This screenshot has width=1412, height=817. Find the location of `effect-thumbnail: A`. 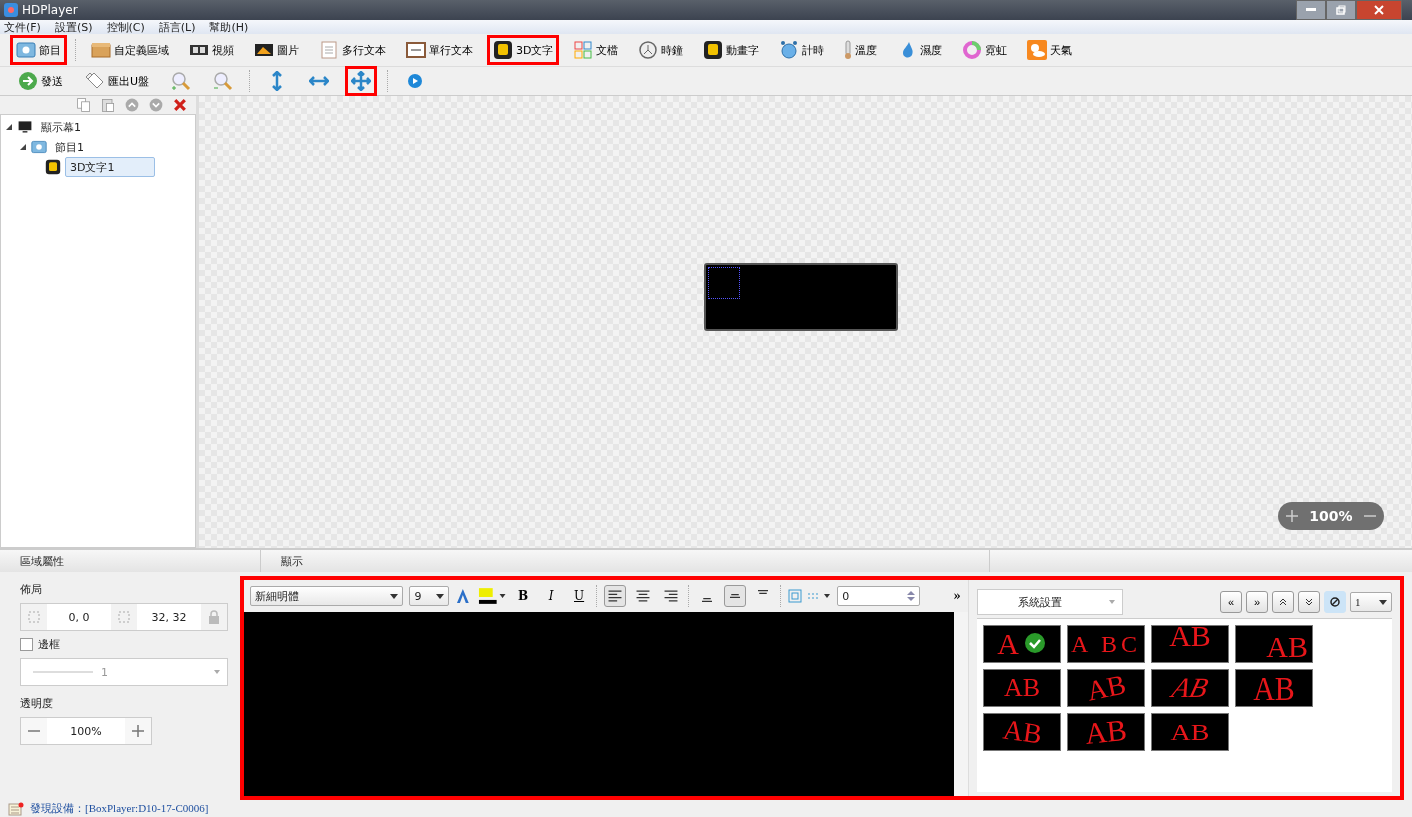

effect-thumbnail: A is located at coordinates (1022, 644).